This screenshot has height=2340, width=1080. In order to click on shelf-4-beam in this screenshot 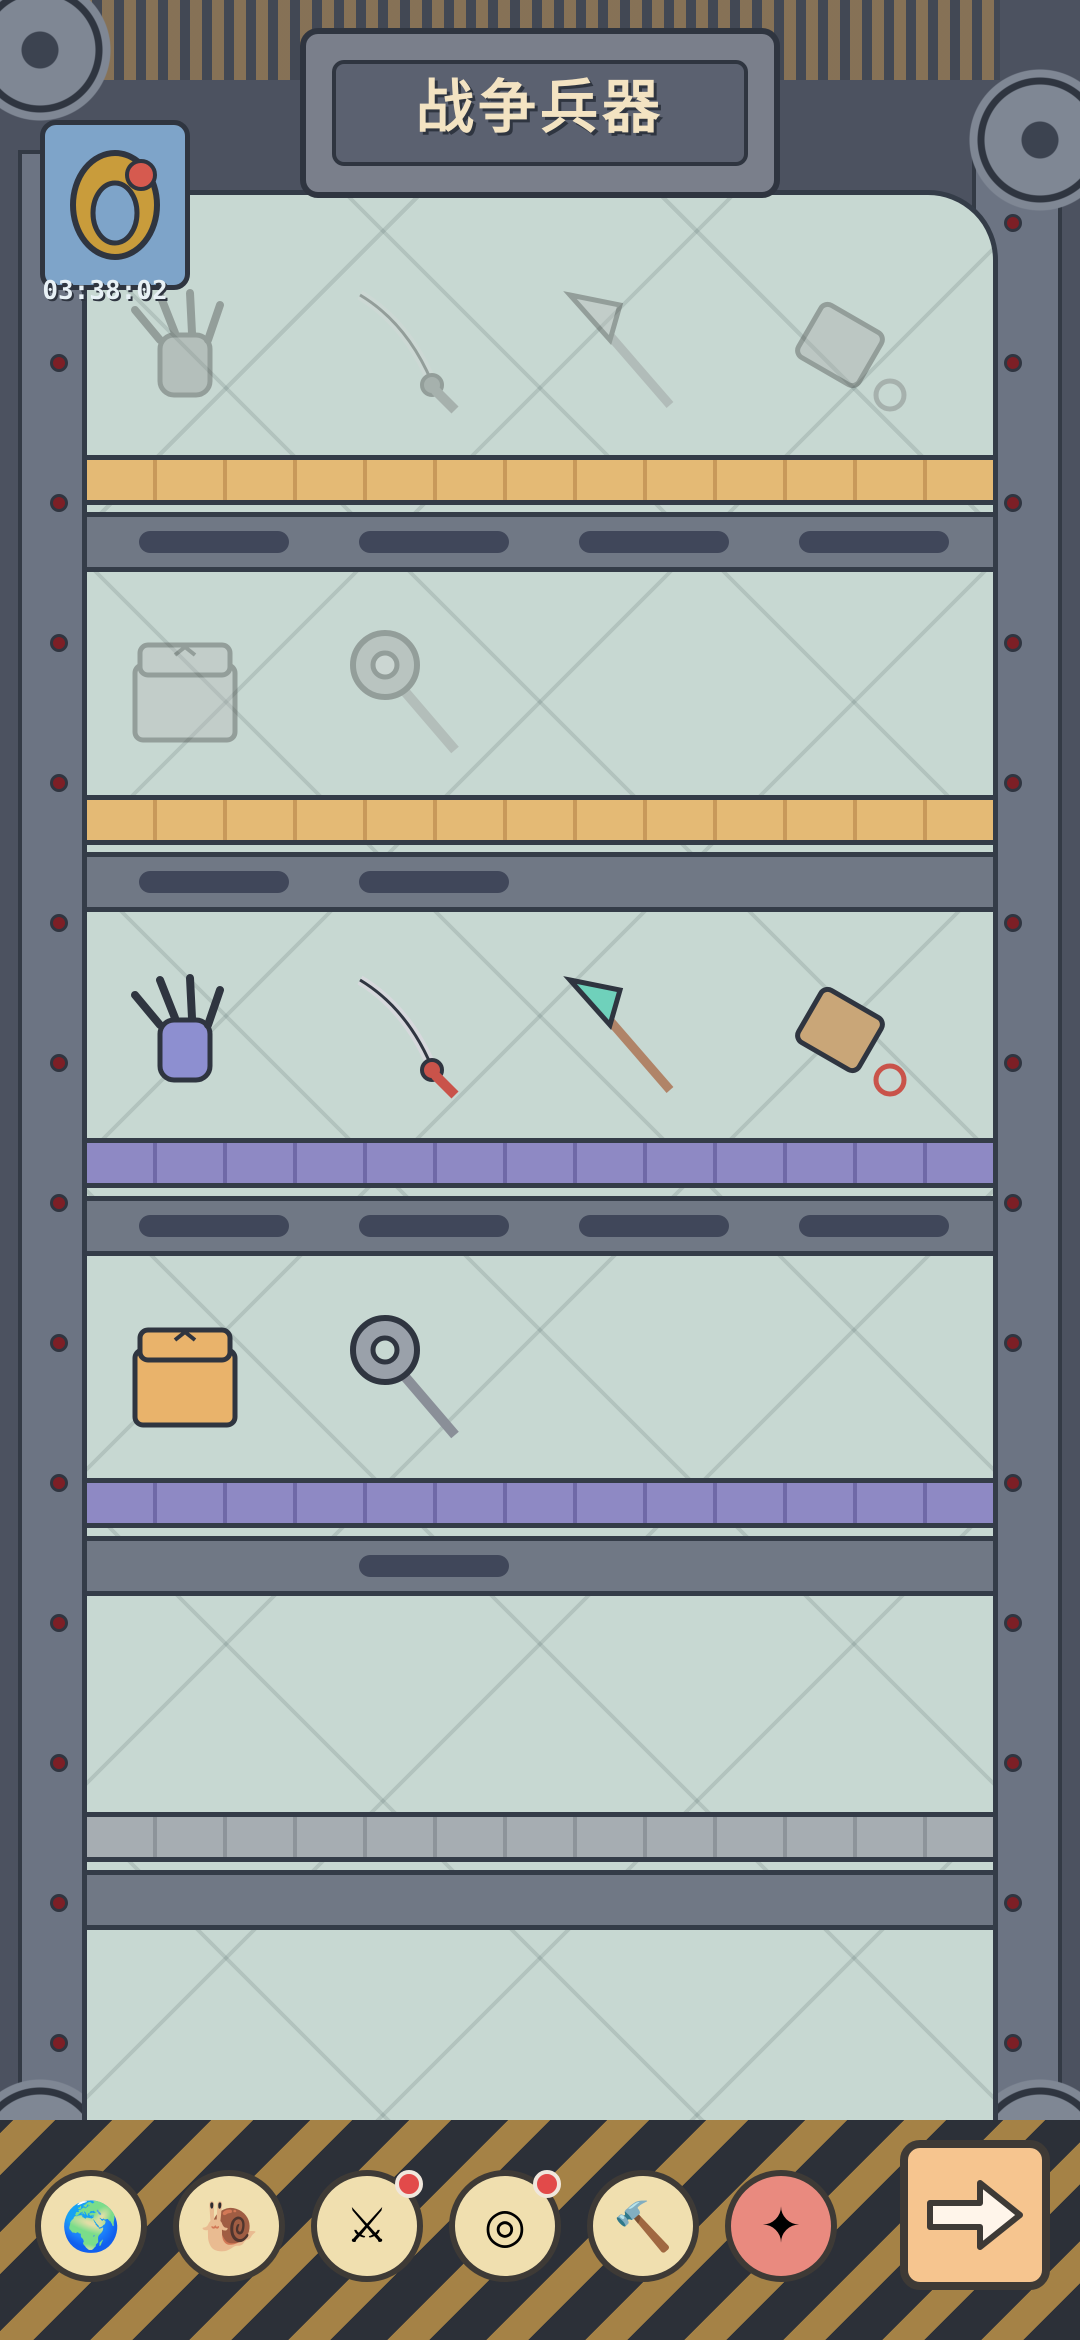, I will do `click(540, 1566)`.